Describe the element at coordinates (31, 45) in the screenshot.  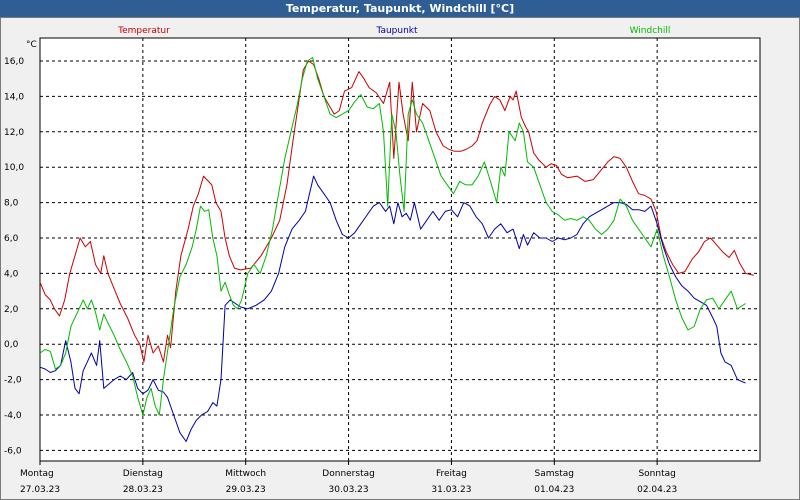
I see `y-axis-unit: °C` at that location.